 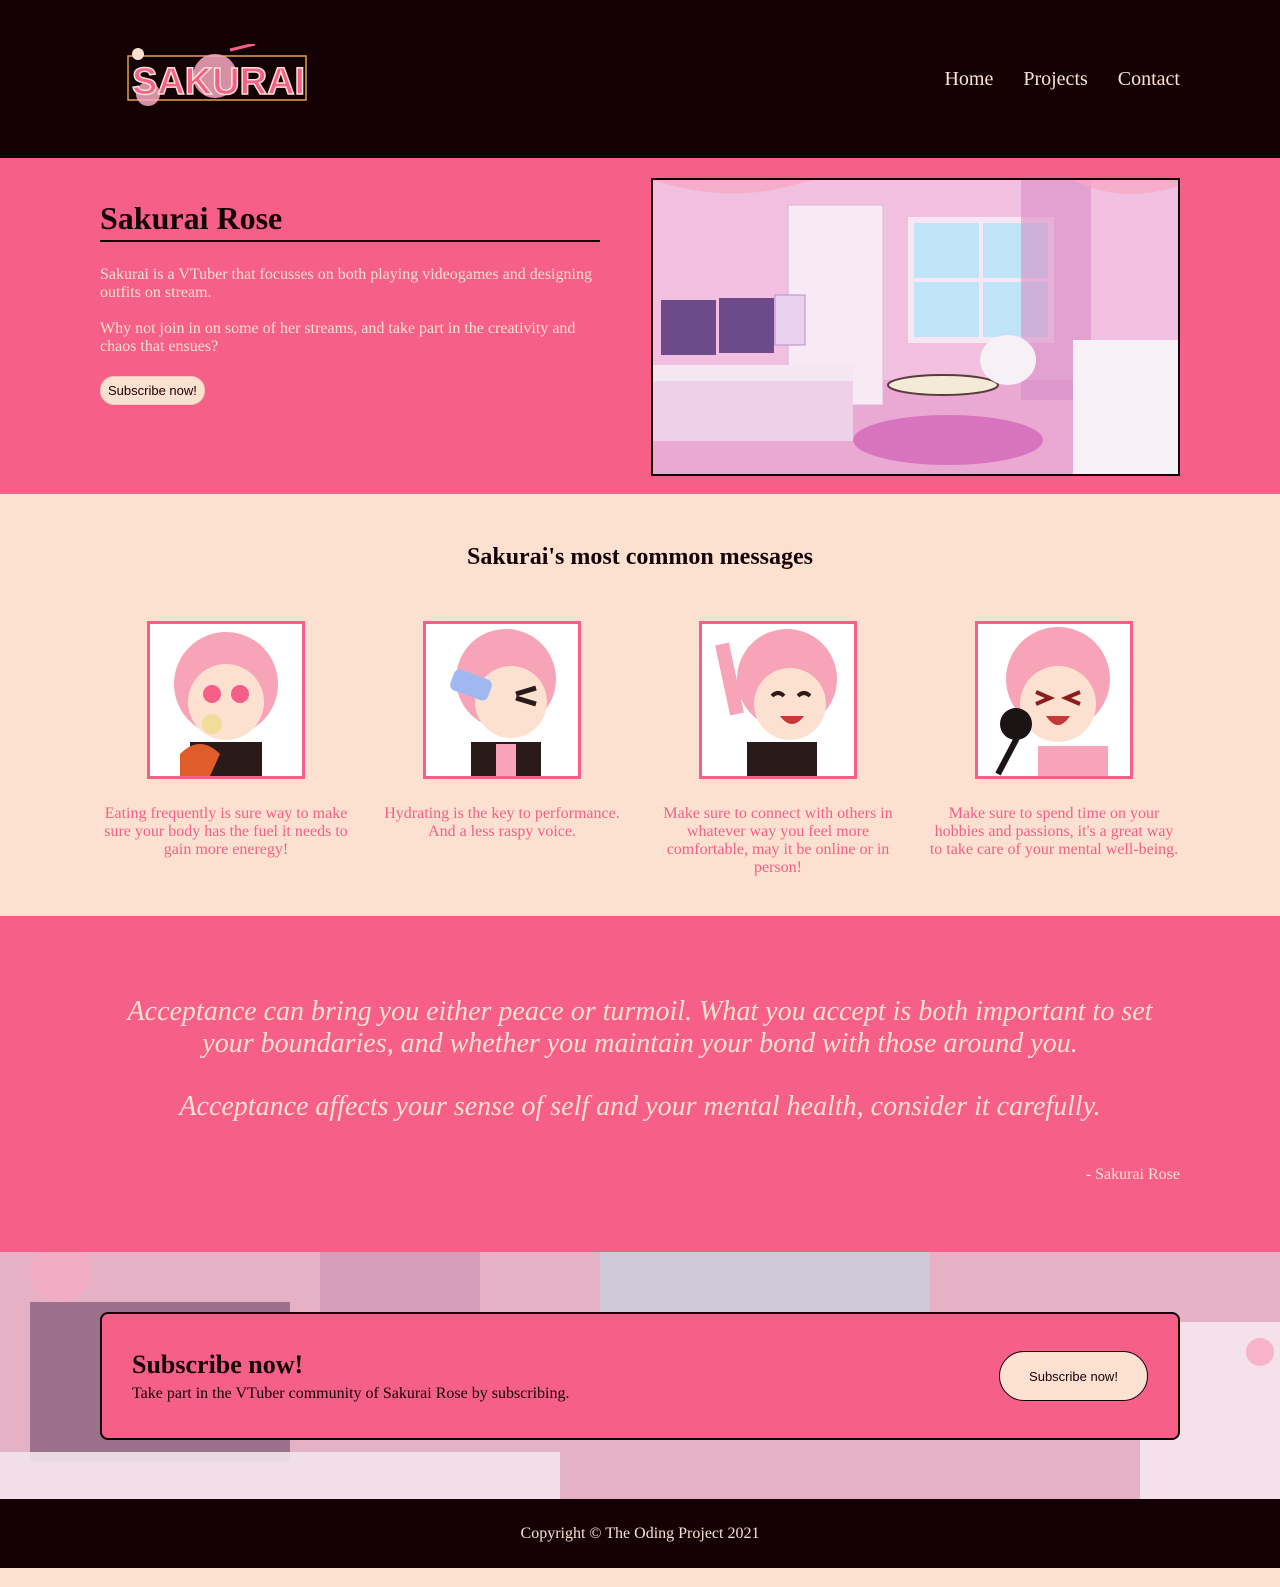 I want to click on logo-graphic: SAKURAI, so click(x=217, y=75).